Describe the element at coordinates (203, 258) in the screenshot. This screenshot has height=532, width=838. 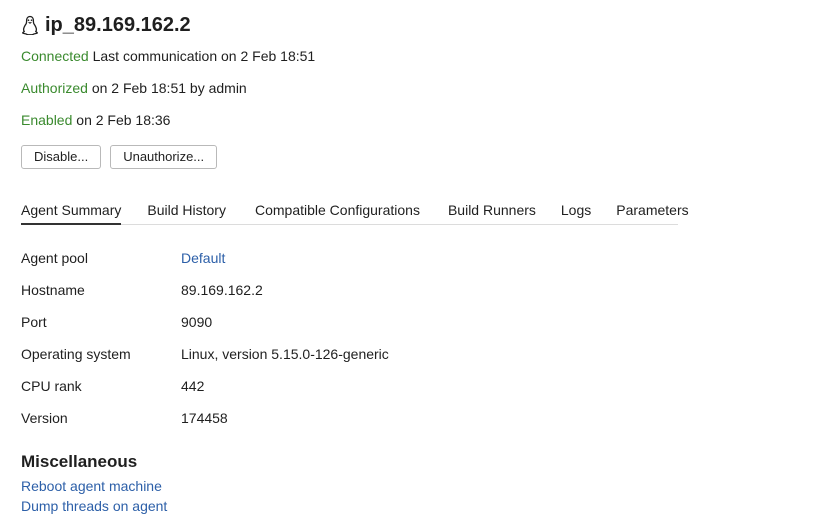
I see `agent-pool-link: Default` at that location.